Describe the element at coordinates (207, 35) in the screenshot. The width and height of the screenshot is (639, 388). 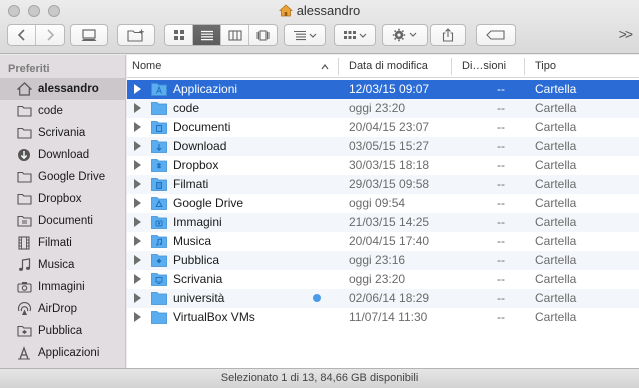
I see `view-list-button` at that location.